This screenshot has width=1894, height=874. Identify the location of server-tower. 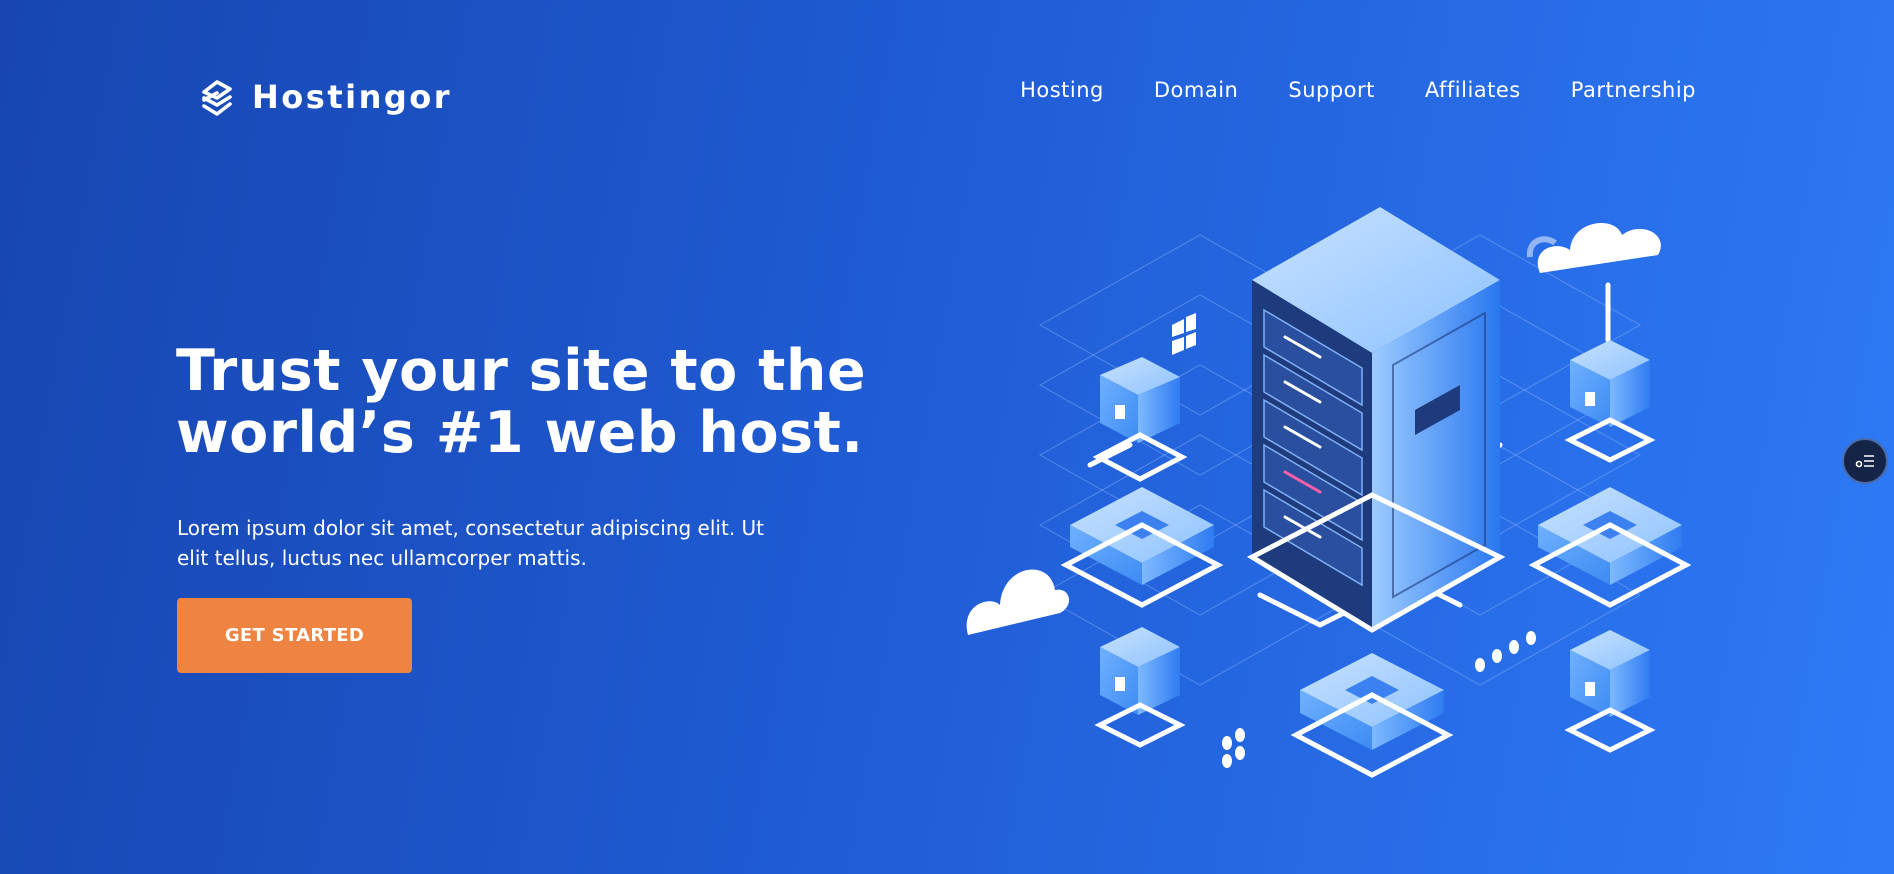
(1376, 420).